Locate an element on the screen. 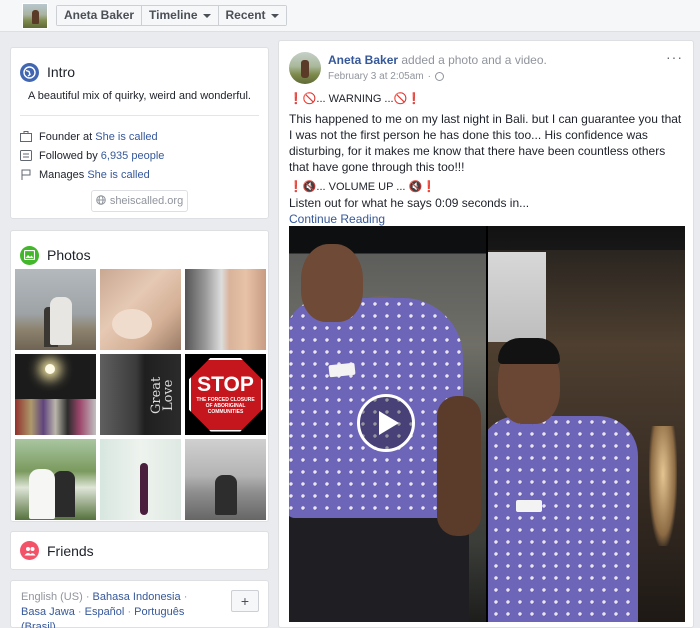  briefcase-icon is located at coordinates (26, 136).